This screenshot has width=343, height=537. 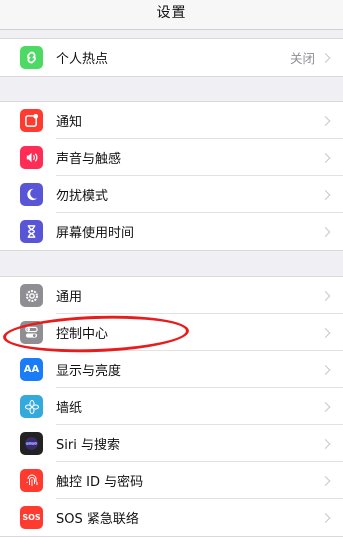 I want to click on gear-icon, so click(x=31, y=295).